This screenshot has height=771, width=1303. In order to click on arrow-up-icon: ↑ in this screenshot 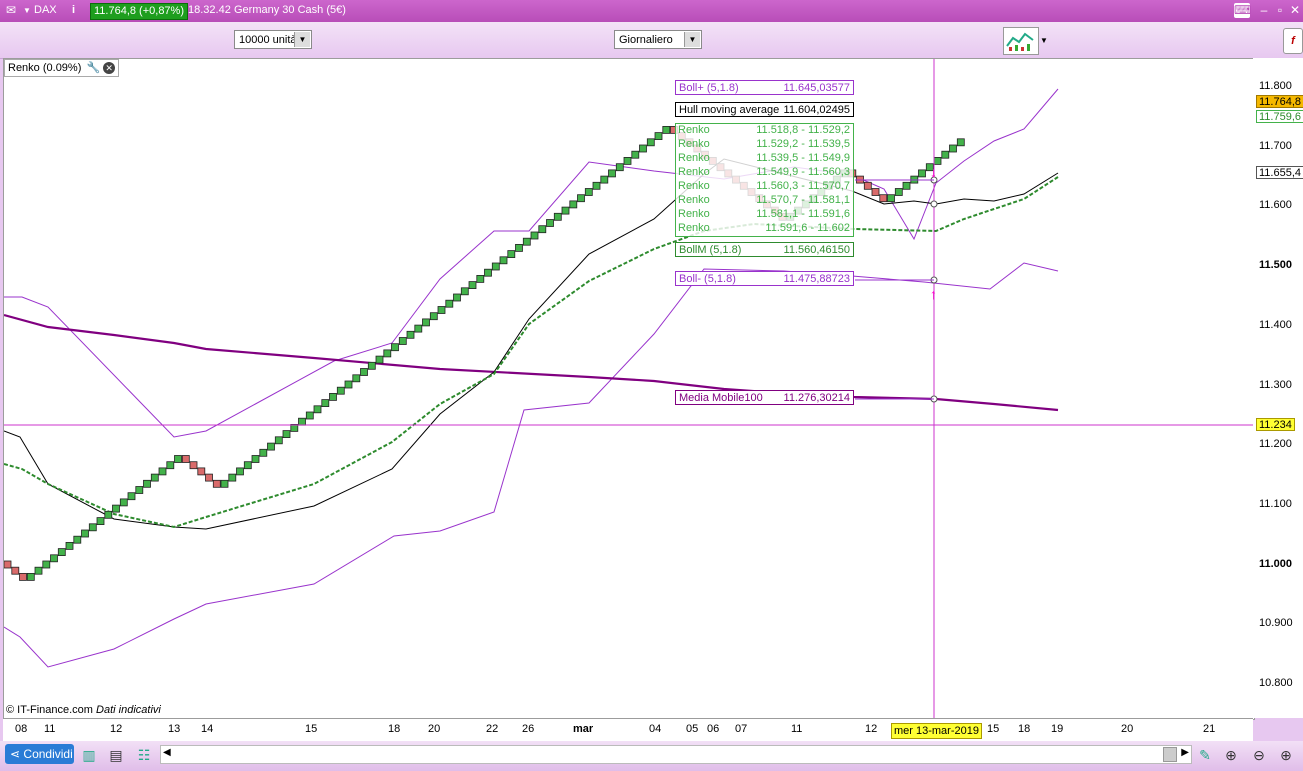, I will do `click(933, 294)`.